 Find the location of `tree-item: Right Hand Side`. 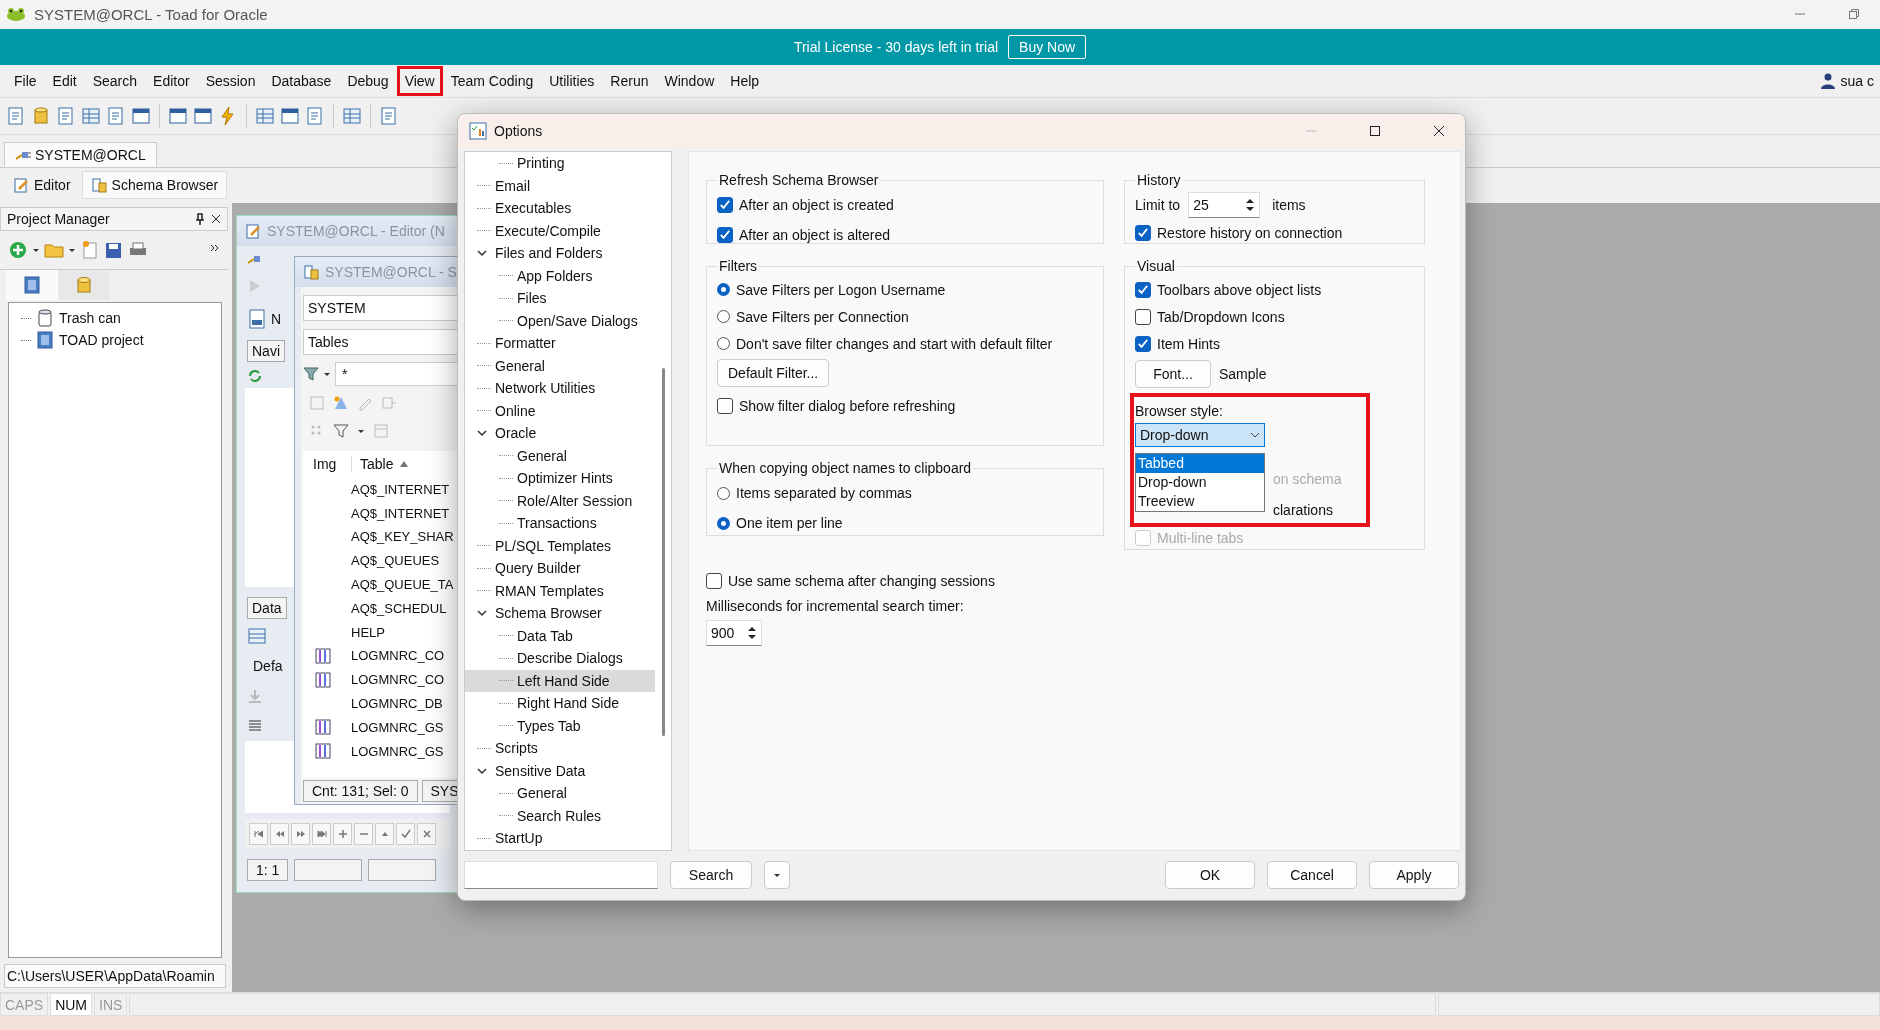

tree-item: Right Hand Side is located at coordinates (568, 703).